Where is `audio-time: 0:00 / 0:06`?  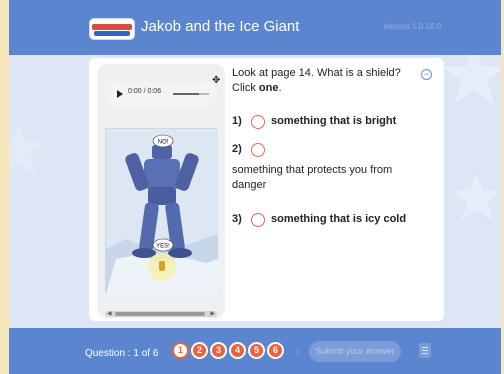 audio-time: 0:00 / 0:06 is located at coordinates (145, 91).